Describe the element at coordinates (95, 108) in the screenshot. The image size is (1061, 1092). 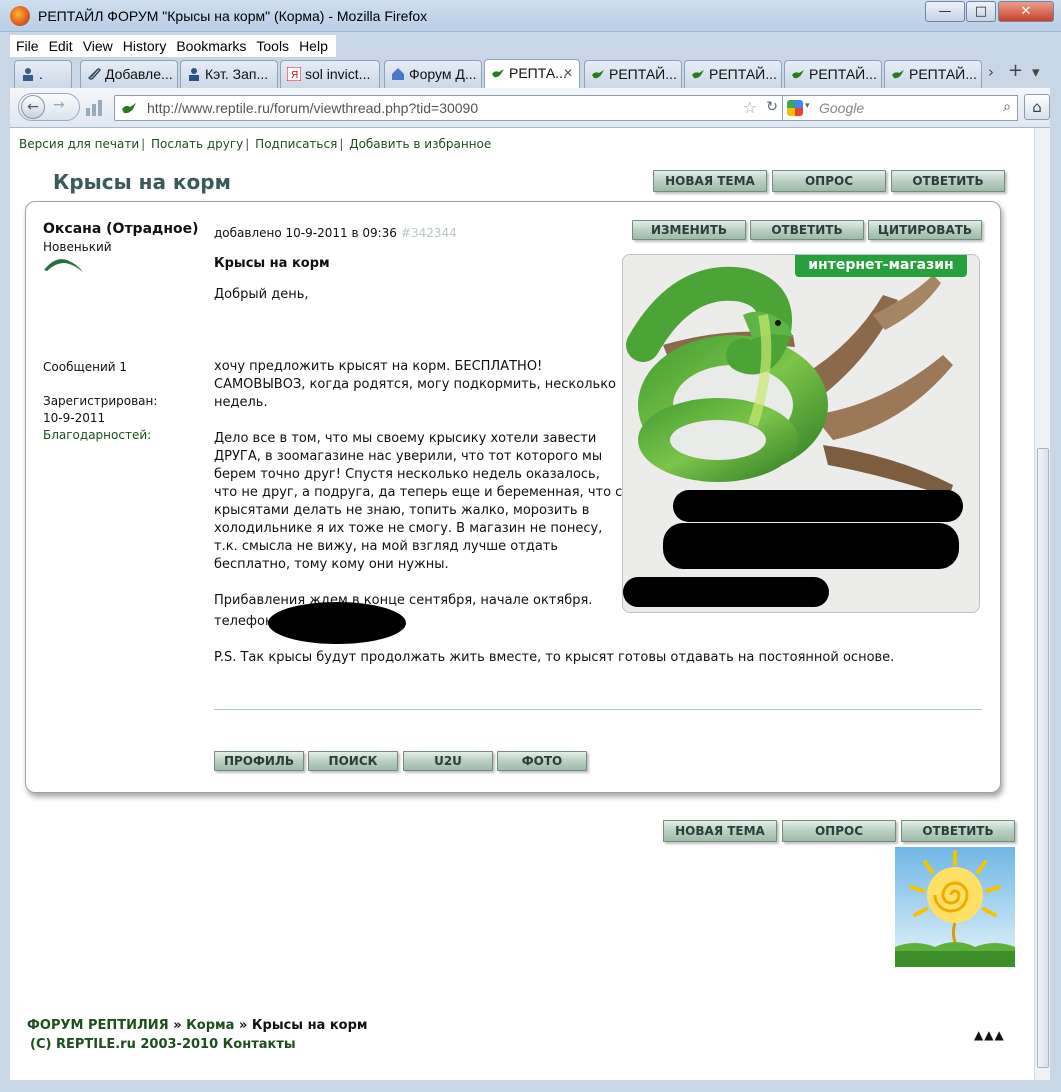
I see `bookmarks-bar-icon` at that location.